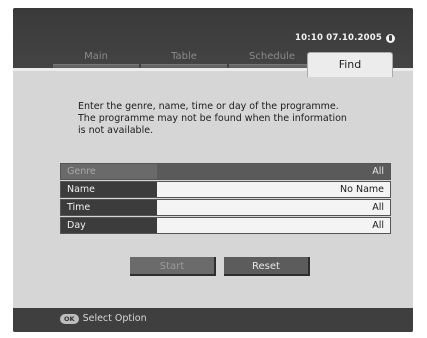 This screenshot has width=427, height=338. Describe the element at coordinates (225, 171) in the screenshot. I see `genre-option-row: Genre All` at that location.